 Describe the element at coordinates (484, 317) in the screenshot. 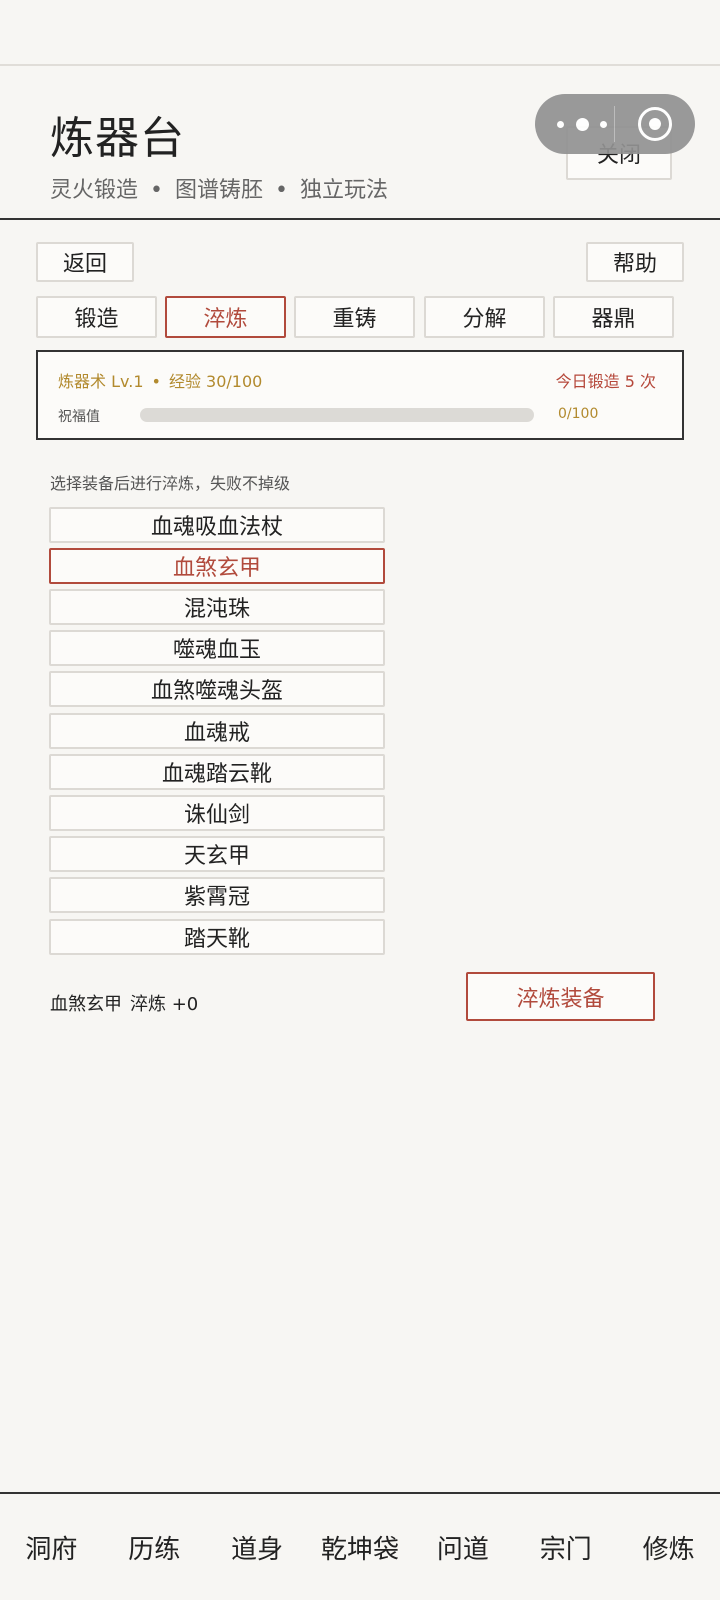

I see `tab-dismantle: 分解` at that location.